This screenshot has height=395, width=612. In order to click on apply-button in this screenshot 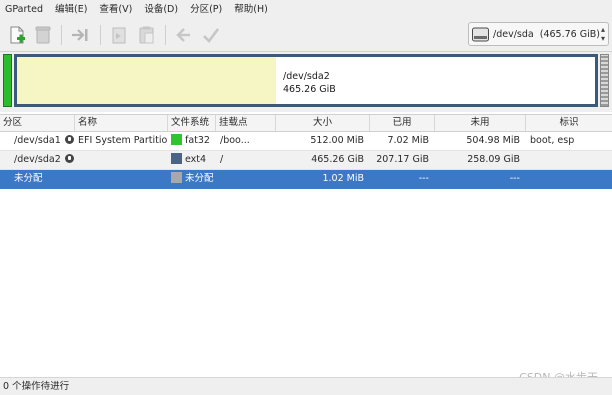, I will do `click(211, 35)`.